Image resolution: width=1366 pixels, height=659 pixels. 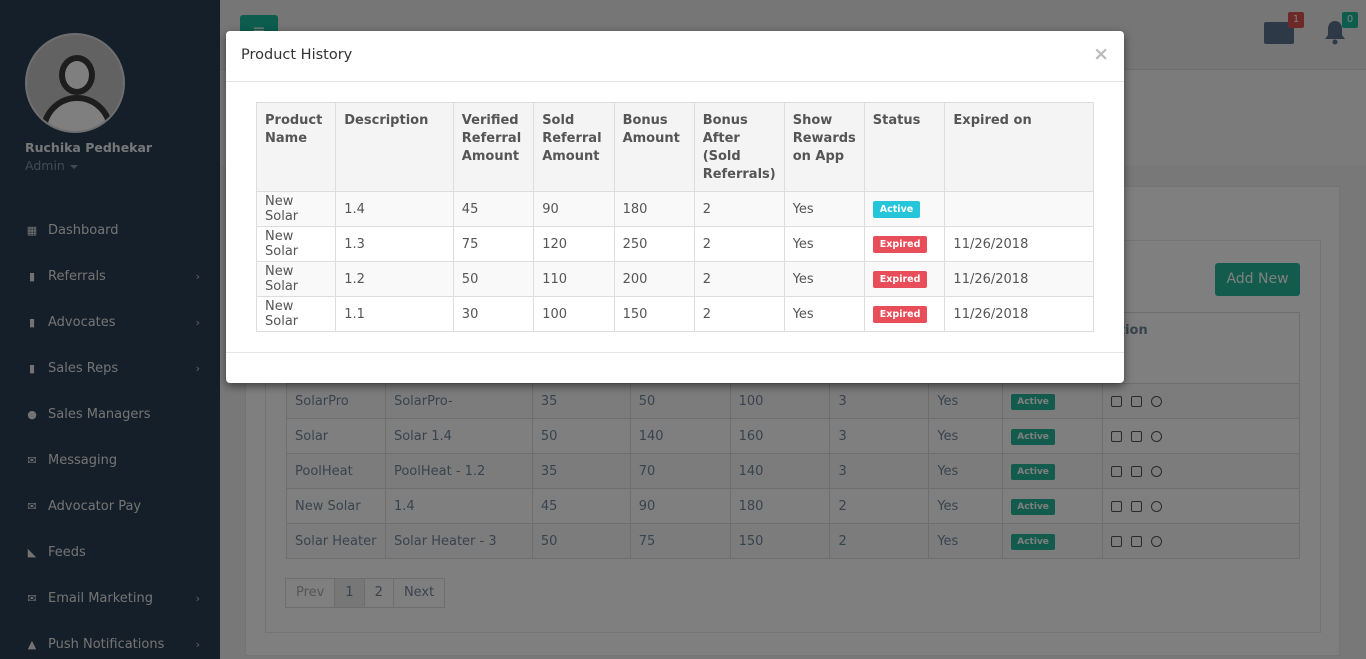 I want to click on cell-verified: 30, so click(x=493, y=314).